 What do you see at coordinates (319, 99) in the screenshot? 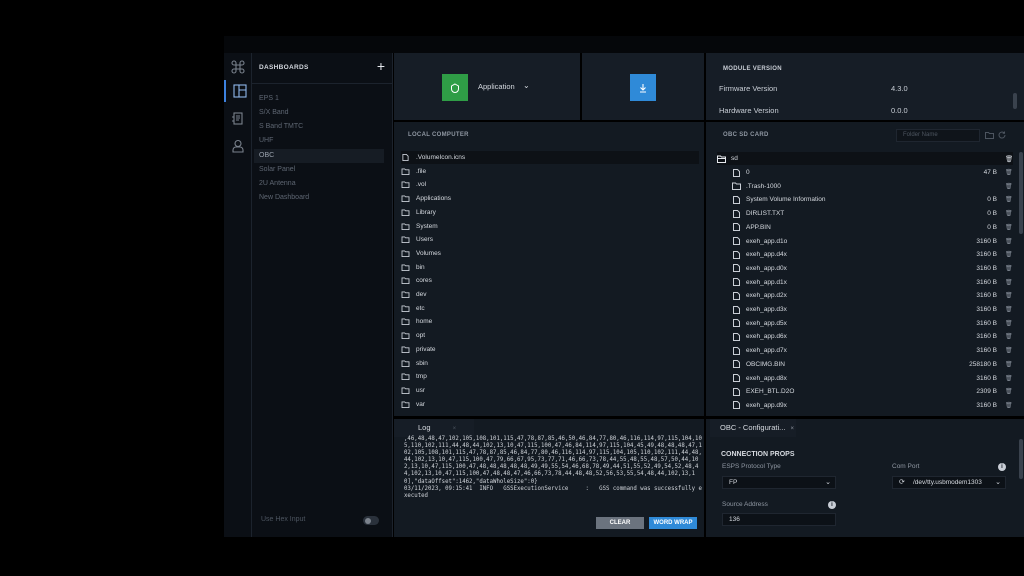
I see `sidebar-item-eps-1: EPS 1` at bounding box center [319, 99].